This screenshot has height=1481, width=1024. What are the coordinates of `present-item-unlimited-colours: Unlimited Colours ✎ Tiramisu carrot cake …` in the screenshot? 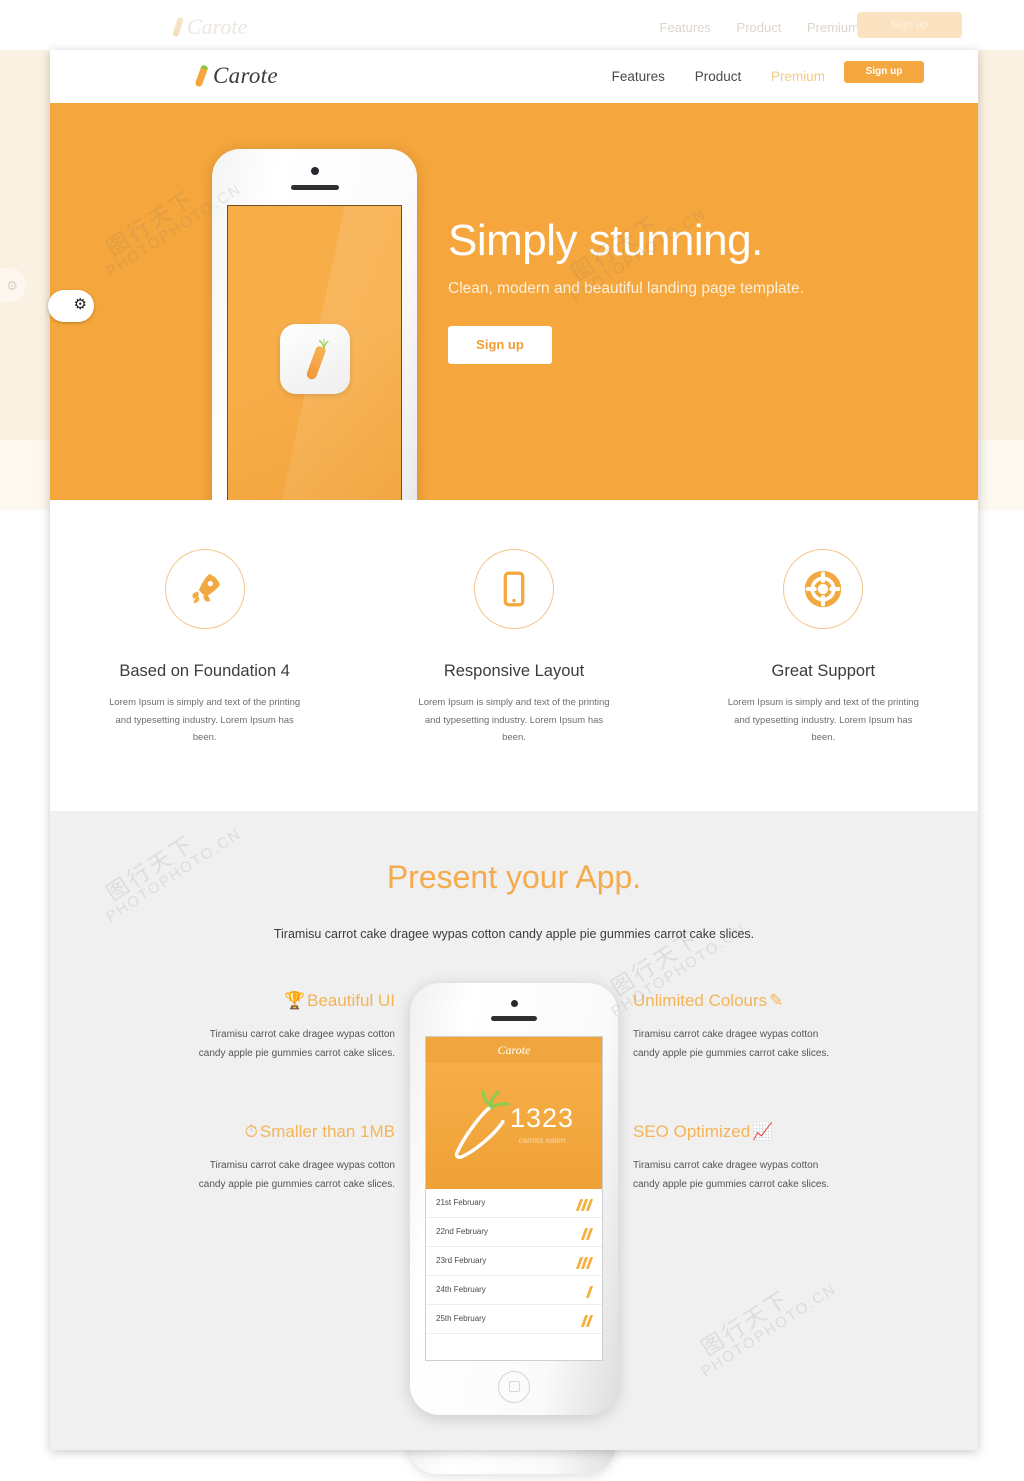 It's located at (735, 1027).